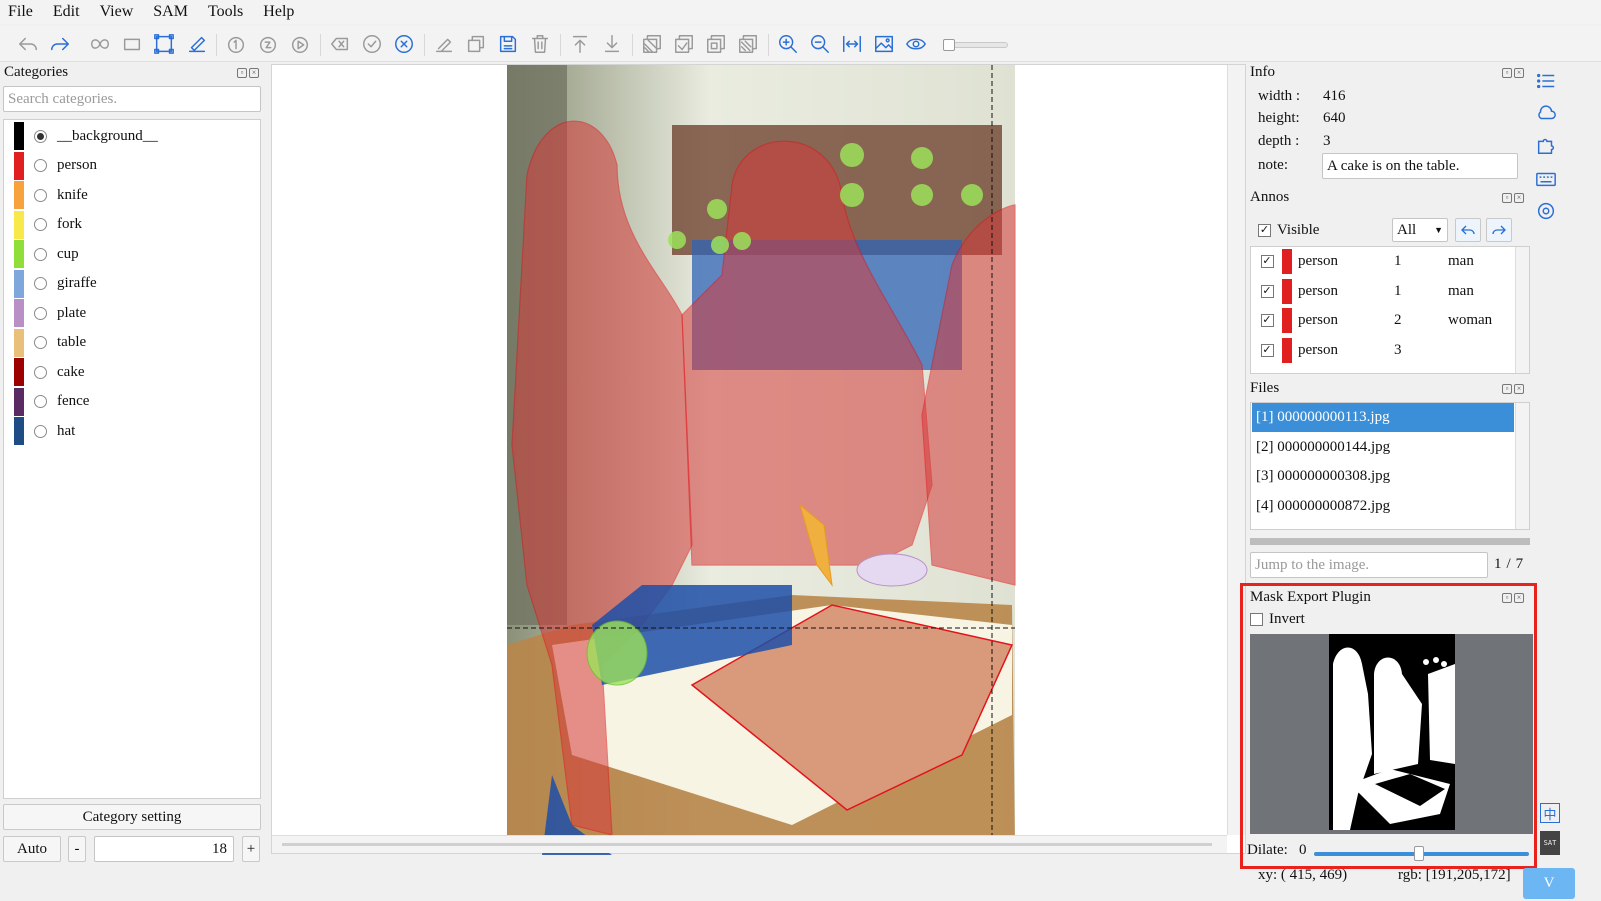  I want to click on note-input: A cake is on the table., so click(1420, 166).